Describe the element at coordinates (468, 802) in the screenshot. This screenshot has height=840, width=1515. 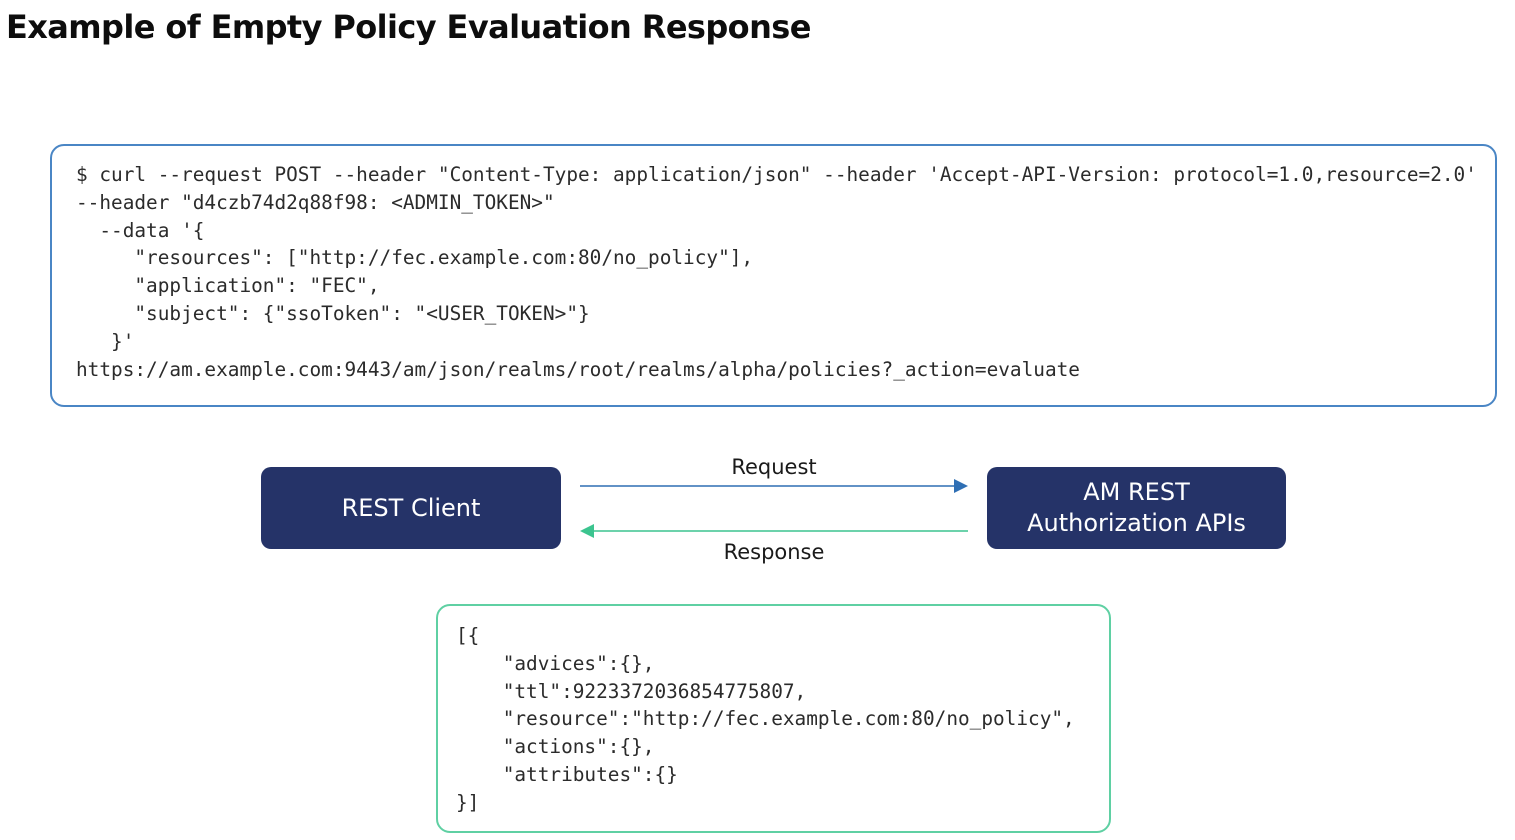
I see `response-code-line: }]` at that location.